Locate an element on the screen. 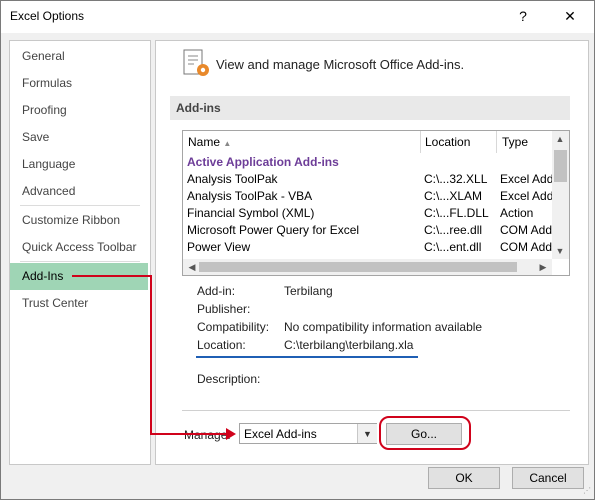 This screenshot has width=595, height=500. publisher-label: Publisher: is located at coordinates (224, 309).